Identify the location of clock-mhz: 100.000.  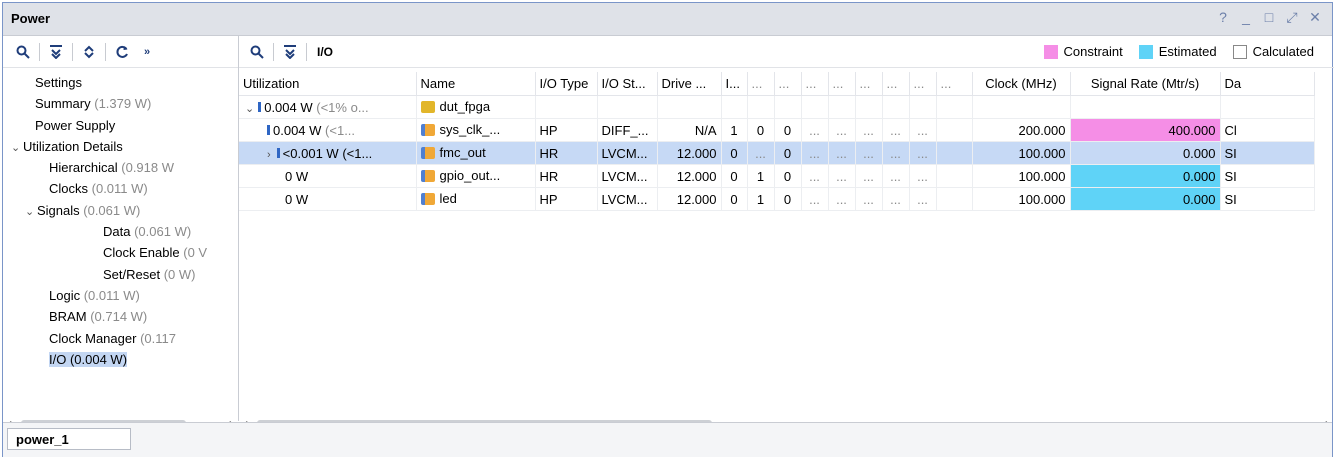
(1021, 199).